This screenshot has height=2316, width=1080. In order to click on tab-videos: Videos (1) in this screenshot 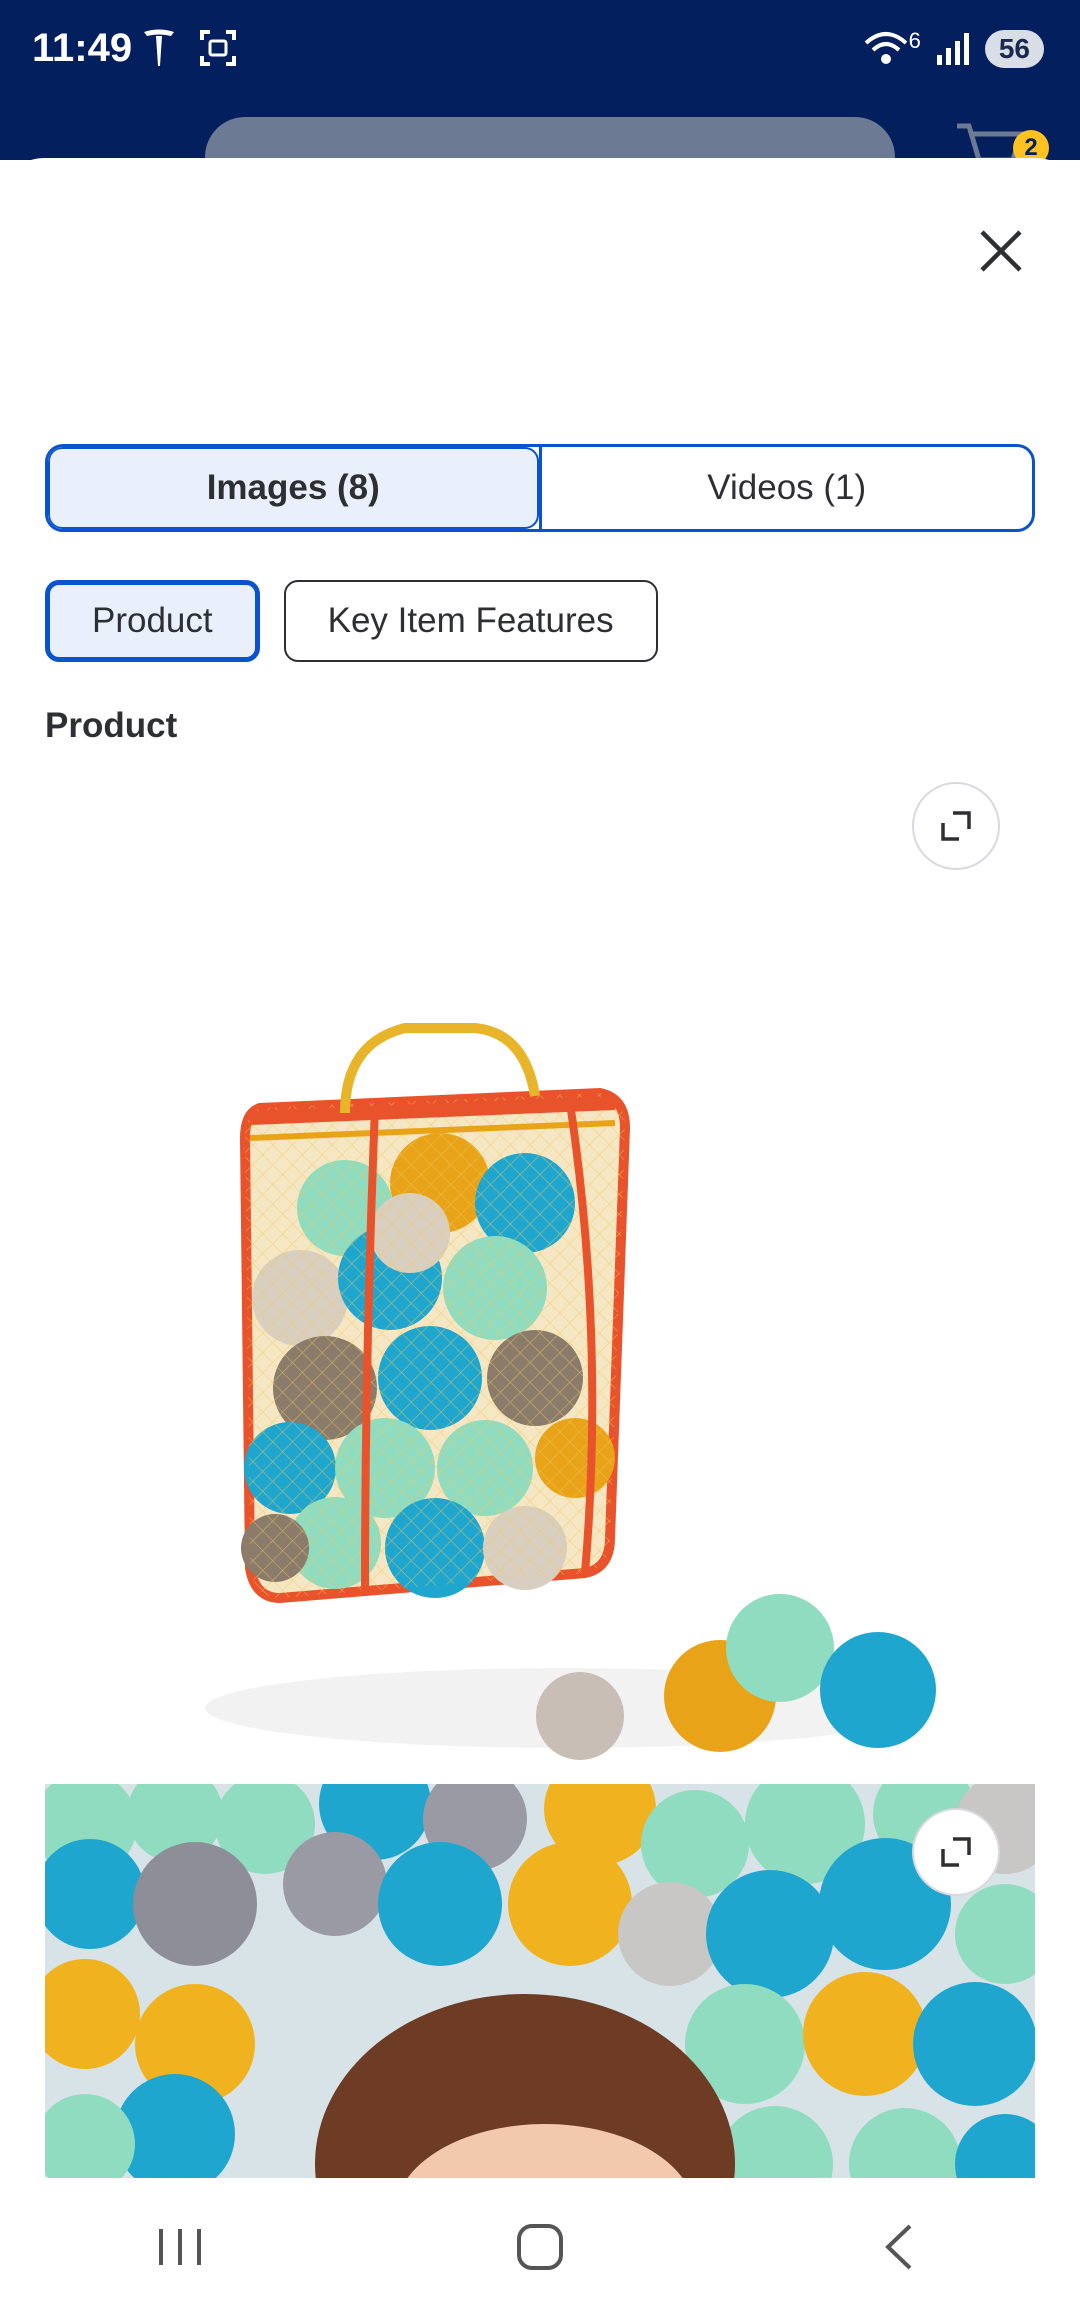, I will do `click(785, 488)`.